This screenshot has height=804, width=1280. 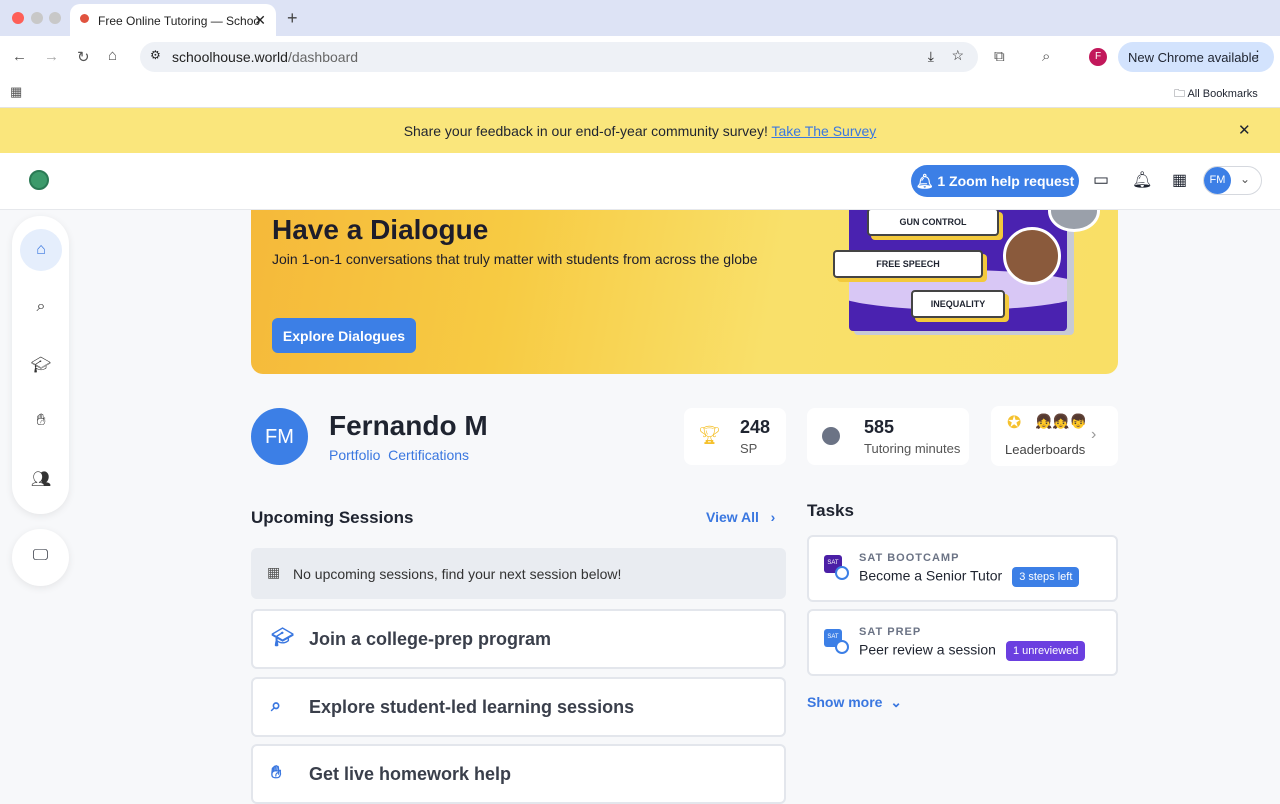 What do you see at coordinates (1046, 56) in the screenshot?
I see `tab-search-icon: ⌕` at bounding box center [1046, 56].